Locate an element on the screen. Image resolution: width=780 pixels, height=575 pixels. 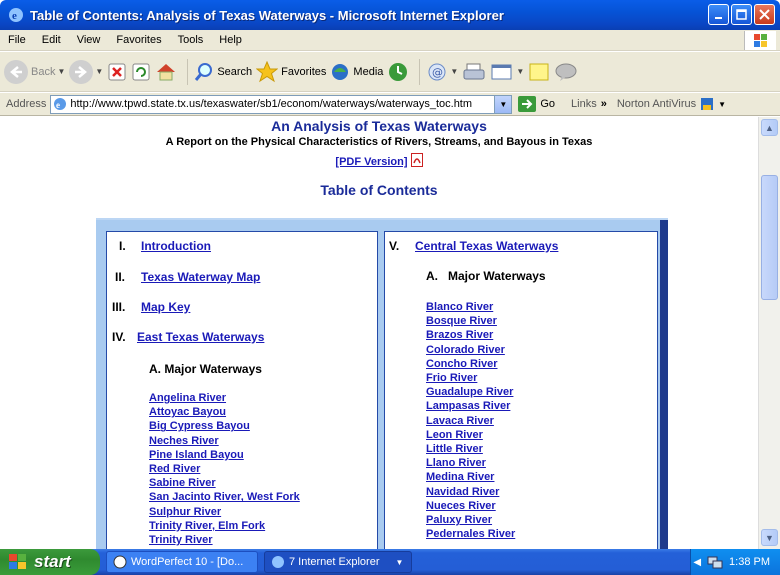
forward-button: ▼ is located at coordinates (86, 71).